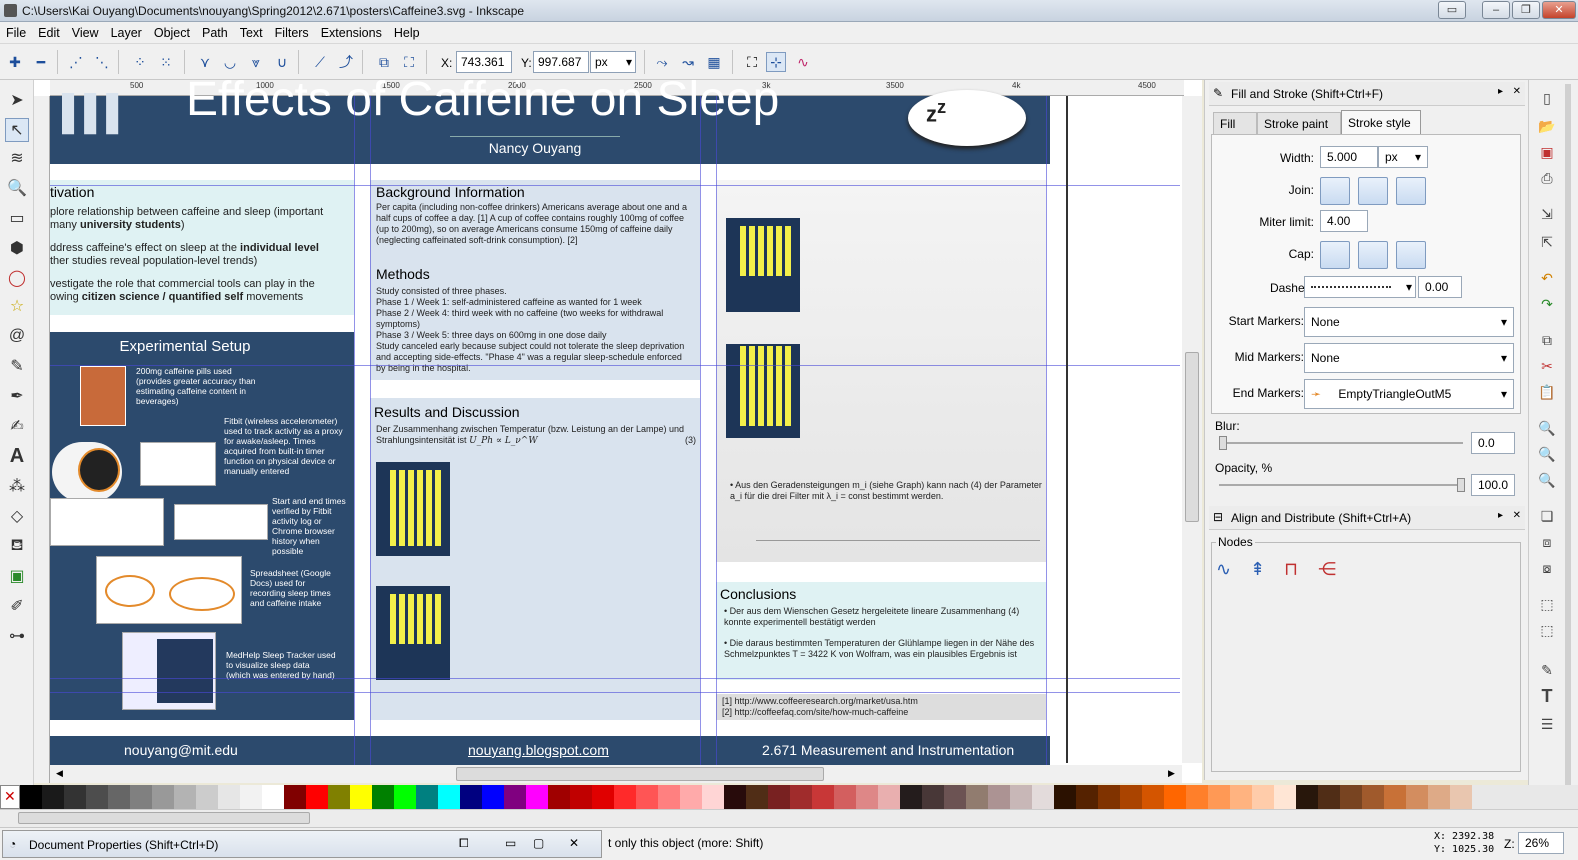 The image size is (1578, 860). What do you see at coordinates (1568, 439) in the screenshot?
I see `commands-scrollbar` at bounding box center [1568, 439].